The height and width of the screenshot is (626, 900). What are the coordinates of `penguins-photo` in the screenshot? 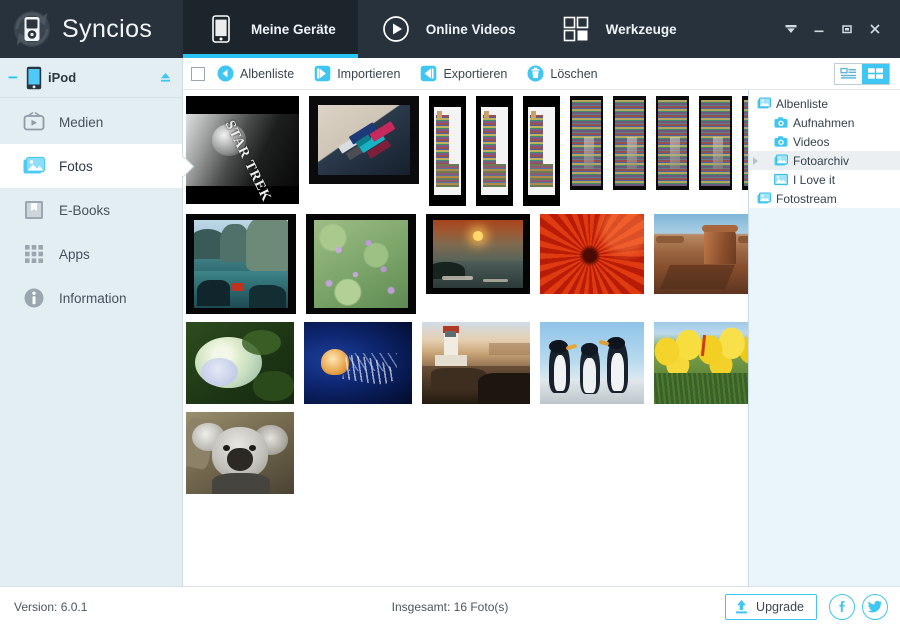 It's located at (592, 363).